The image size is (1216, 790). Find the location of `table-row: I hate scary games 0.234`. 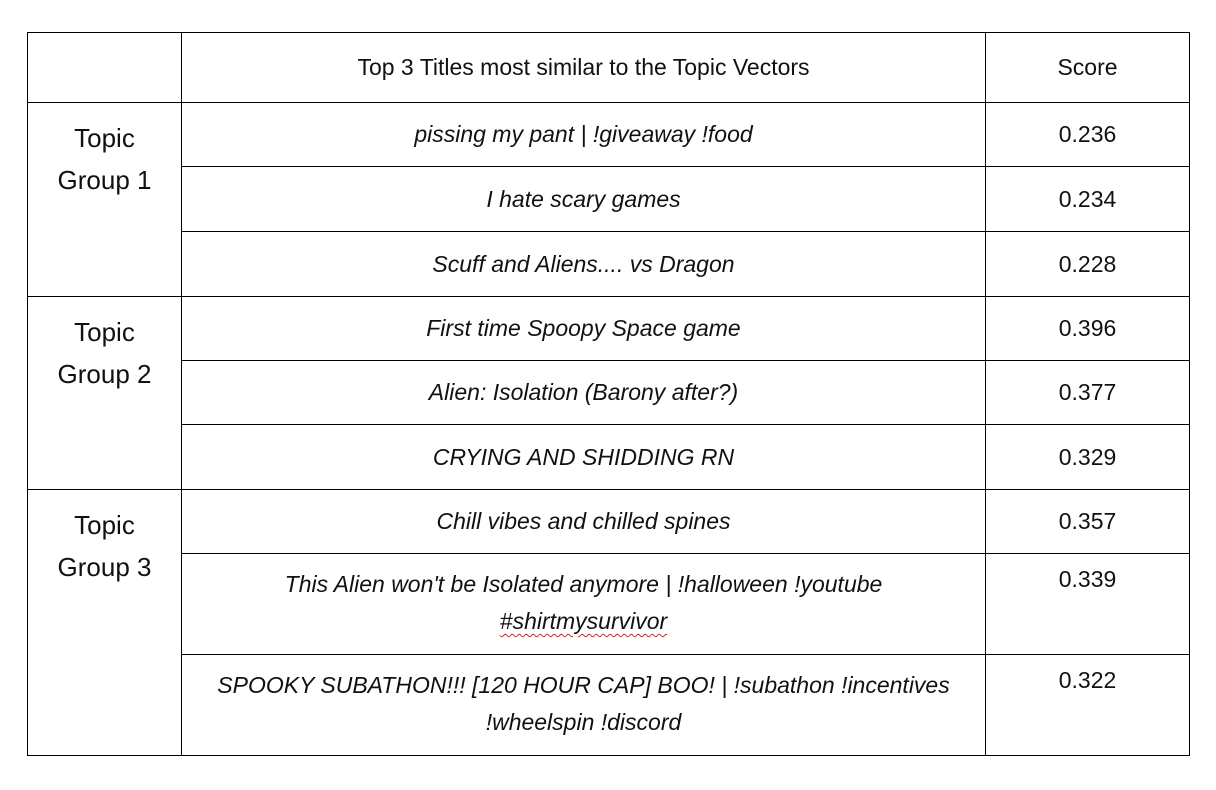

table-row: I hate scary games 0.234 is located at coordinates (609, 199).